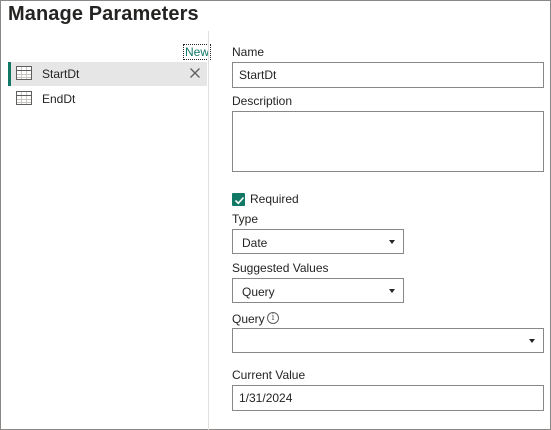 The height and width of the screenshot is (430, 551). I want to click on current-value-input, so click(388, 398).